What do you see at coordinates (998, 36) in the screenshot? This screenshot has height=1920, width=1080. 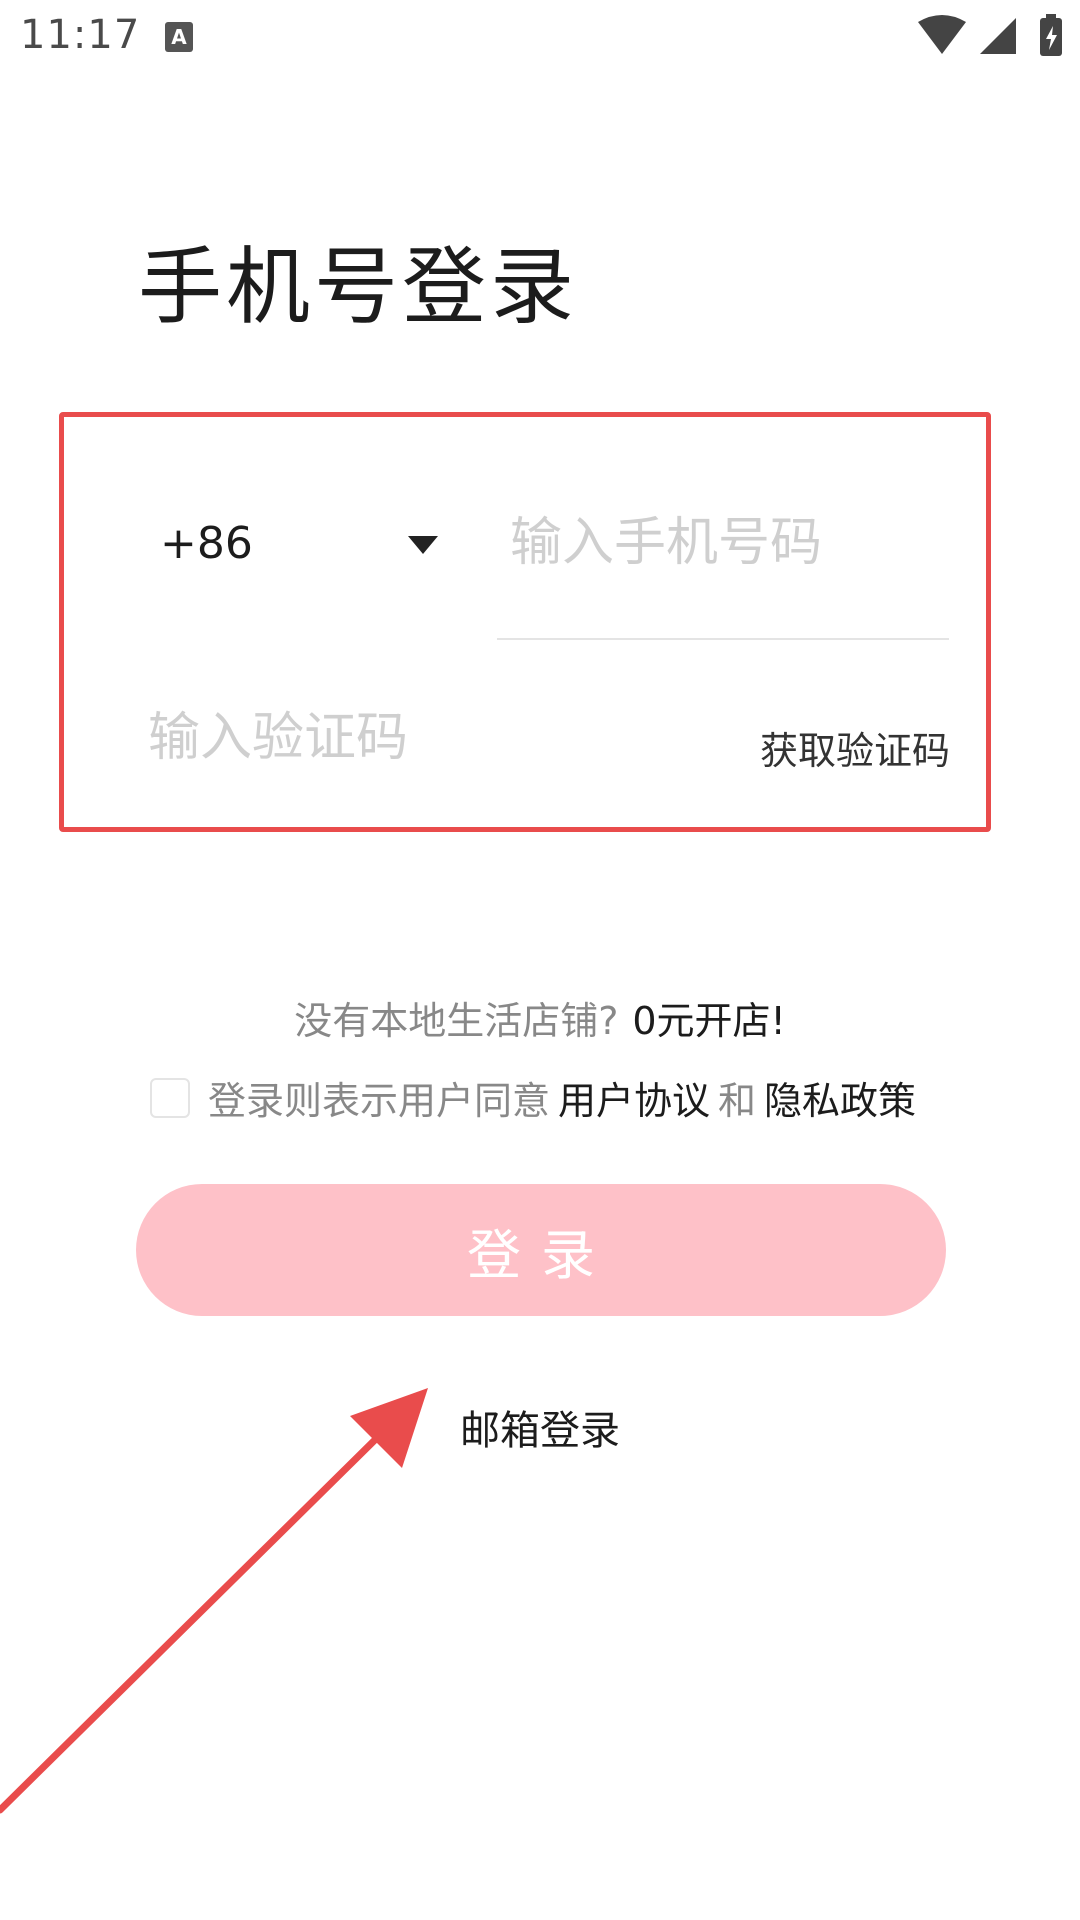 I see `signal-icon` at bounding box center [998, 36].